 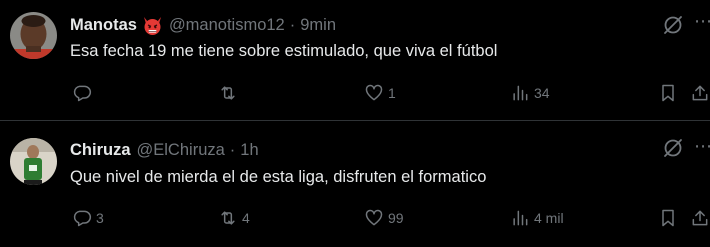 What do you see at coordinates (249, 150) in the screenshot?
I see `timestamp: 1h` at bounding box center [249, 150].